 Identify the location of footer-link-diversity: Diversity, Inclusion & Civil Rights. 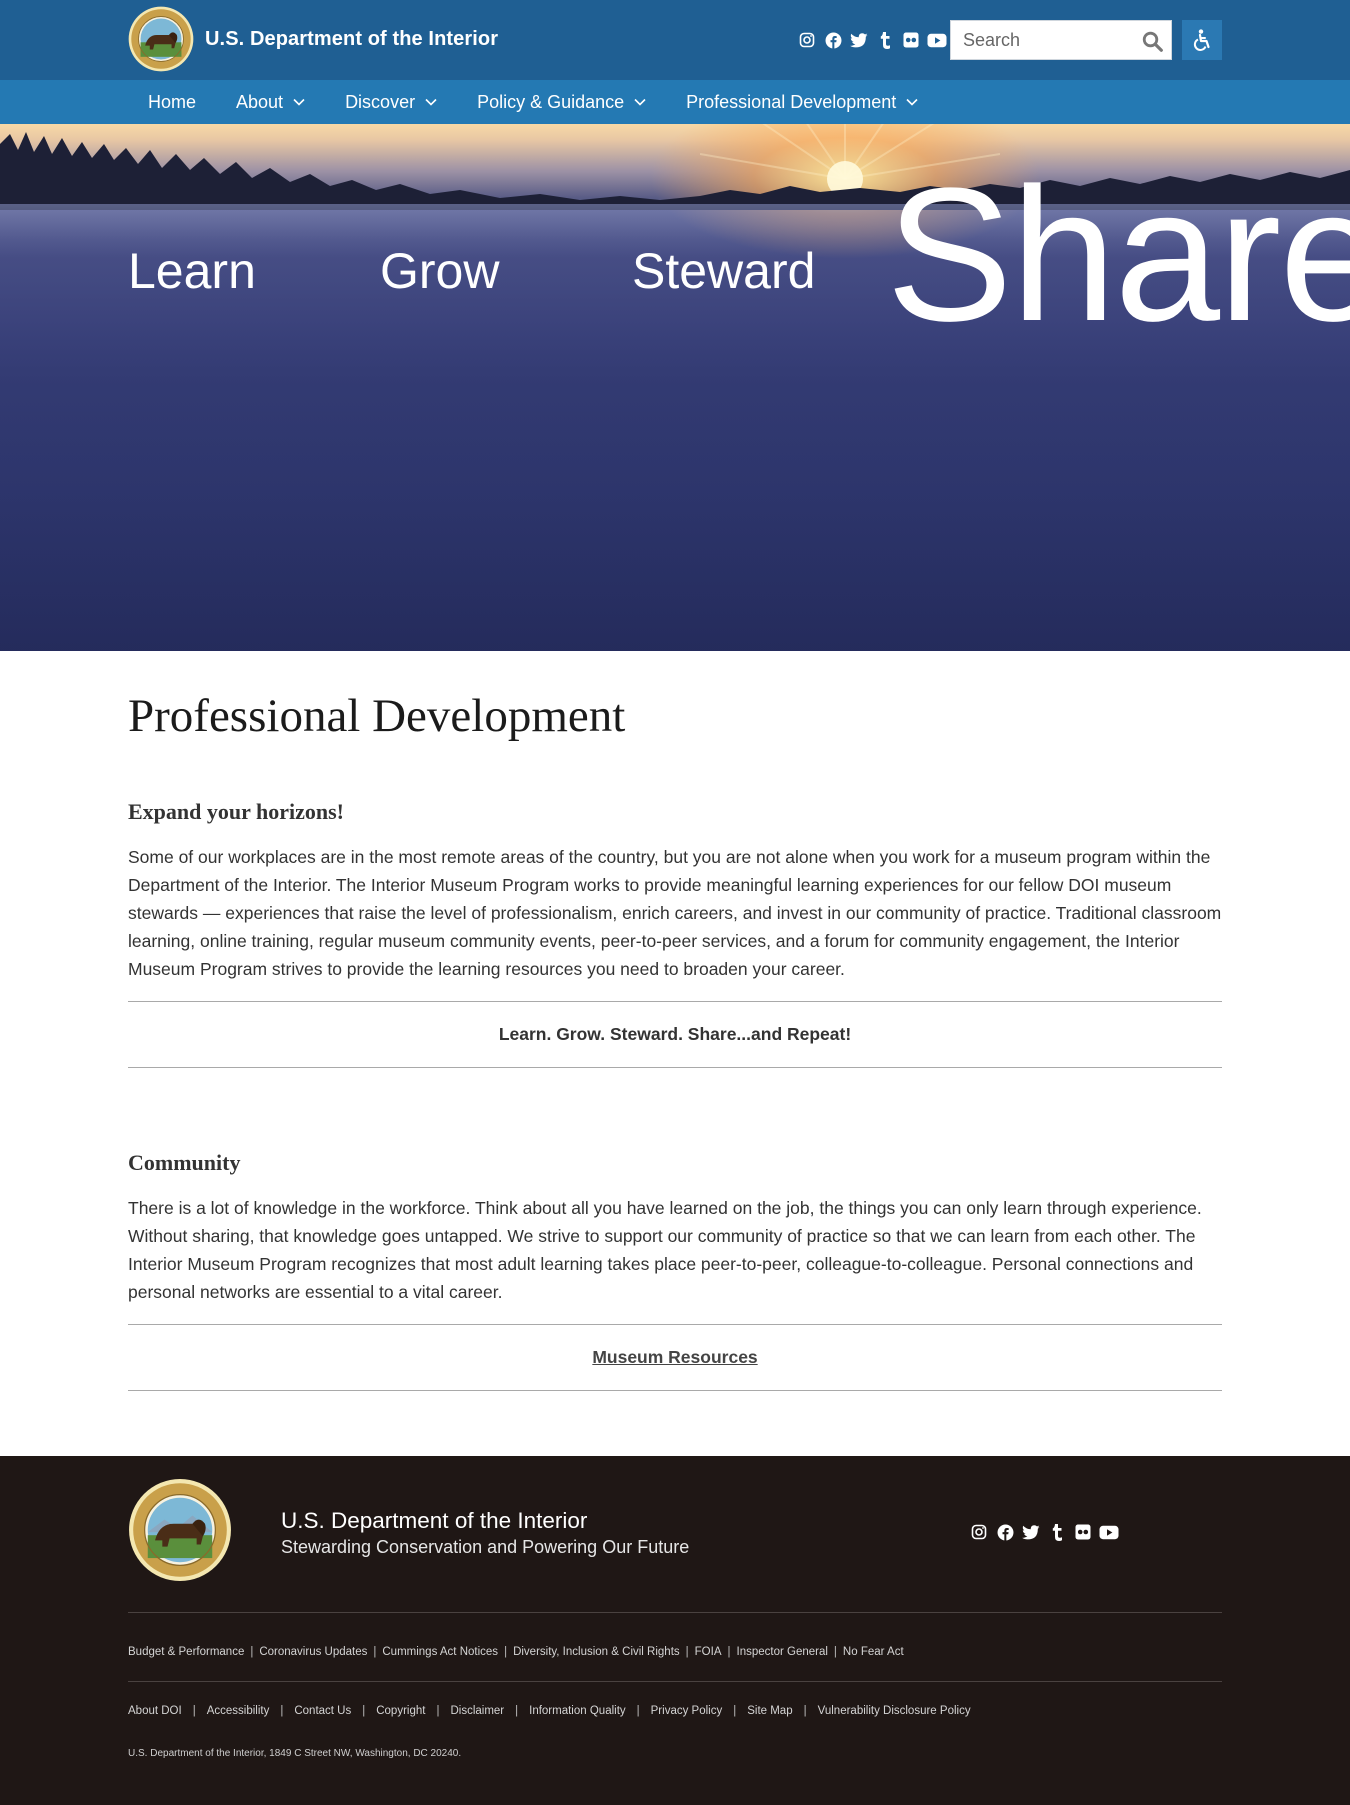
(596, 1652).